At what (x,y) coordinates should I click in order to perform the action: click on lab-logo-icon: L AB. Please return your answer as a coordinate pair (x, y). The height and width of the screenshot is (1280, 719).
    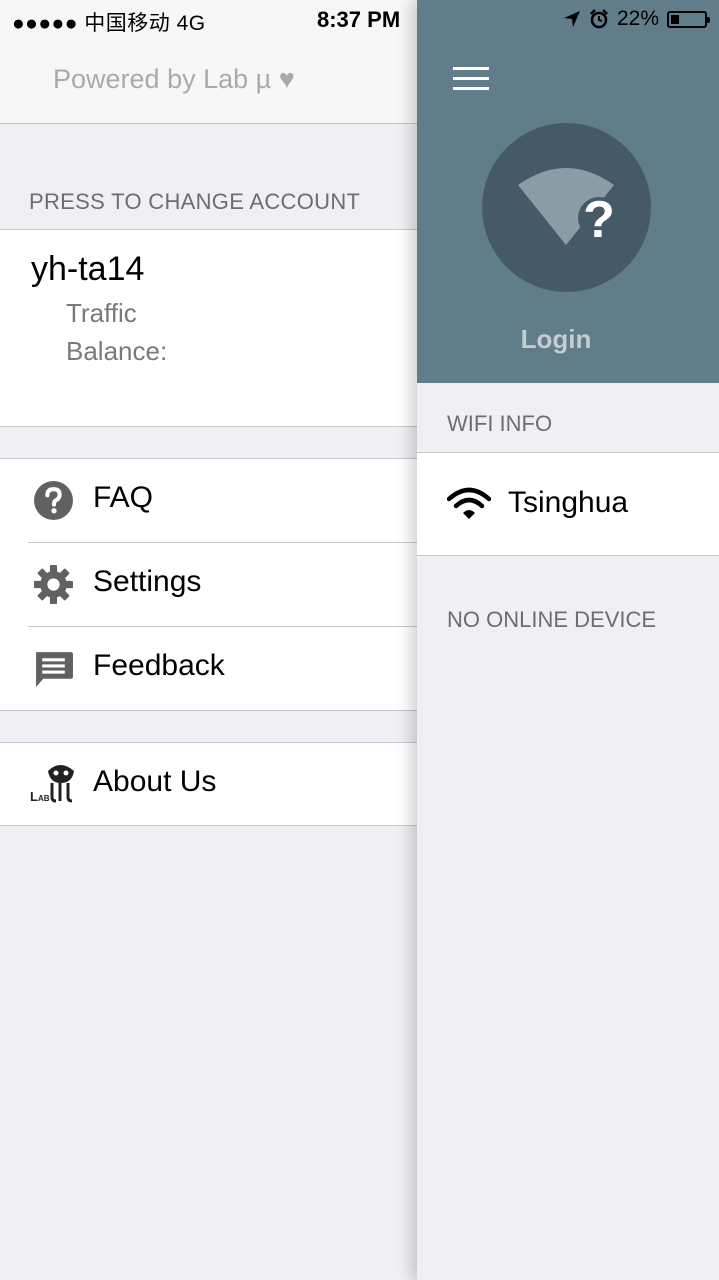
    Looking at the image, I should click on (52, 784).